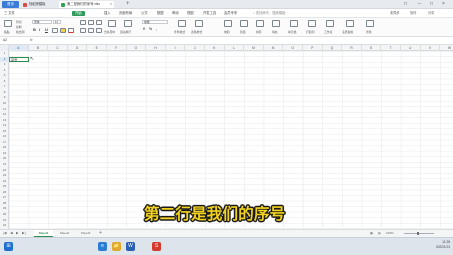 This screenshot has width=453, height=255. Describe the element at coordinates (42, 22) in the screenshot. I see `font-name-select: 宋体` at that location.